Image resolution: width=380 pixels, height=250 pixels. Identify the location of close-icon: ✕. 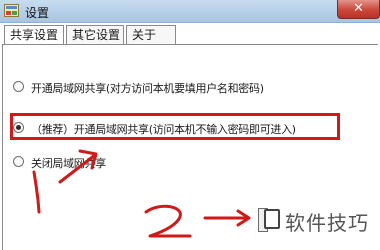
(358, 8).